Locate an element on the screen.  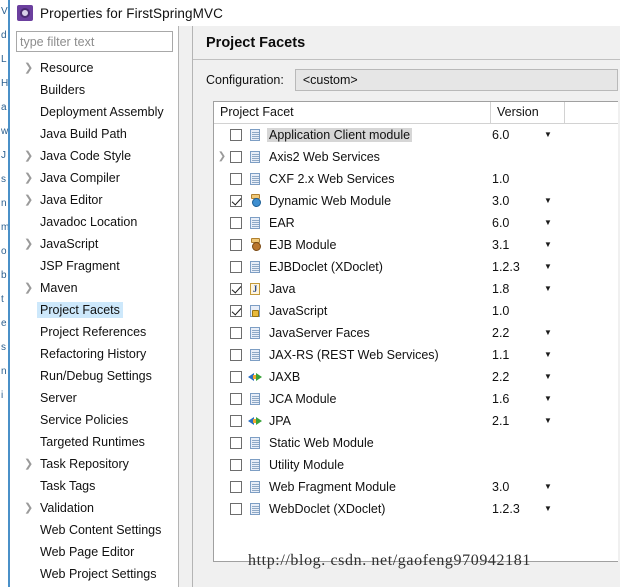
column-header-version: Version is located at coordinates (527, 113).